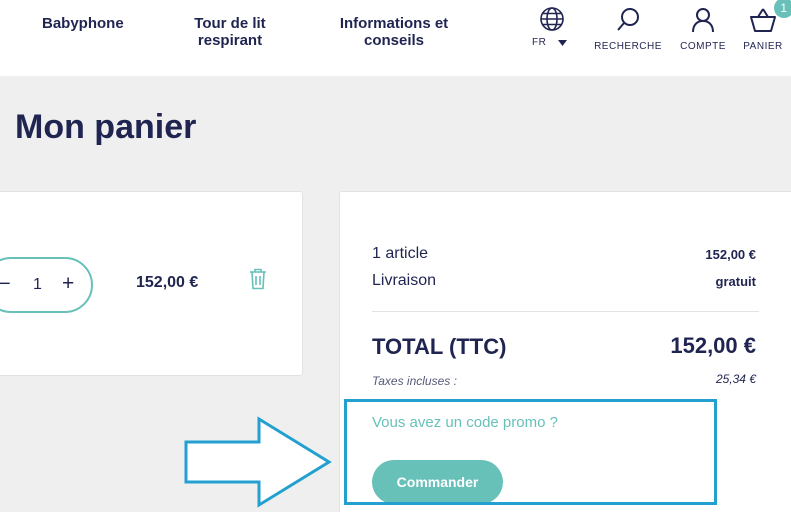 The height and width of the screenshot is (512, 791). What do you see at coordinates (703, 46) in the screenshot?
I see `account-label: COMPTE` at bounding box center [703, 46].